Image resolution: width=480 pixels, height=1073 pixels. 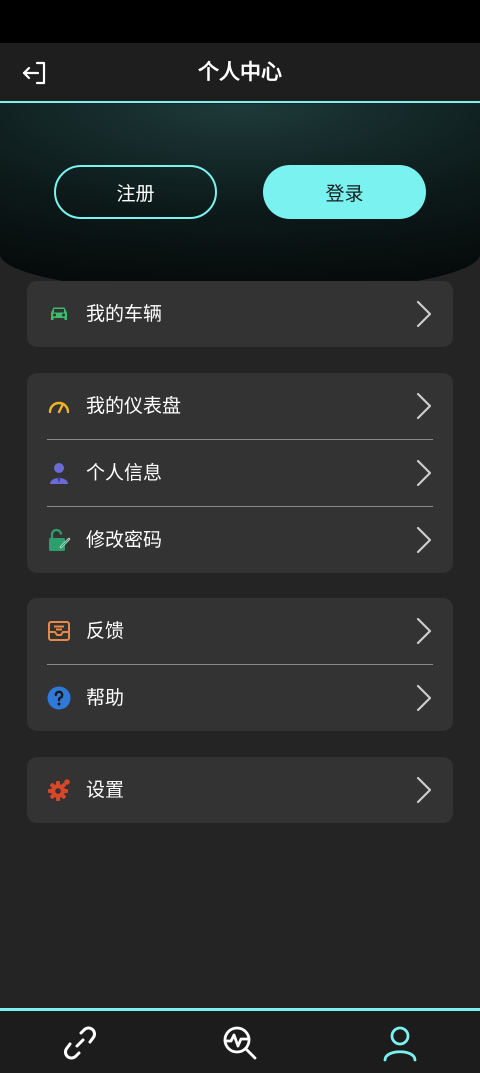 What do you see at coordinates (344, 192) in the screenshot?
I see `login-button: 登录` at bounding box center [344, 192].